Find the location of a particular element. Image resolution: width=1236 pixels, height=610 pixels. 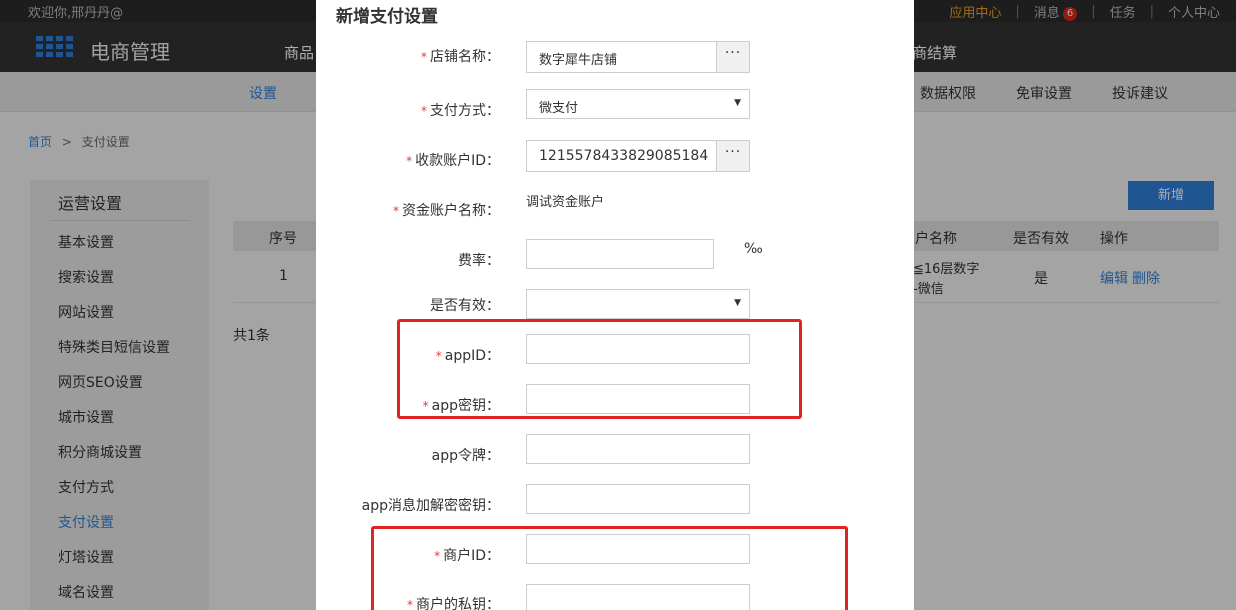

fund-account-label-text: 资金账户名称： is located at coordinates (451, 211).